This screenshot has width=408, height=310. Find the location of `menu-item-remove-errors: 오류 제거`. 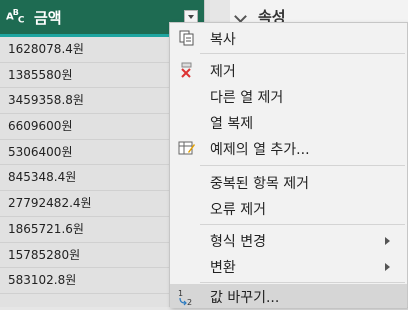

menu-item-remove-errors: 오류 제거 is located at coordinates (288, 208).